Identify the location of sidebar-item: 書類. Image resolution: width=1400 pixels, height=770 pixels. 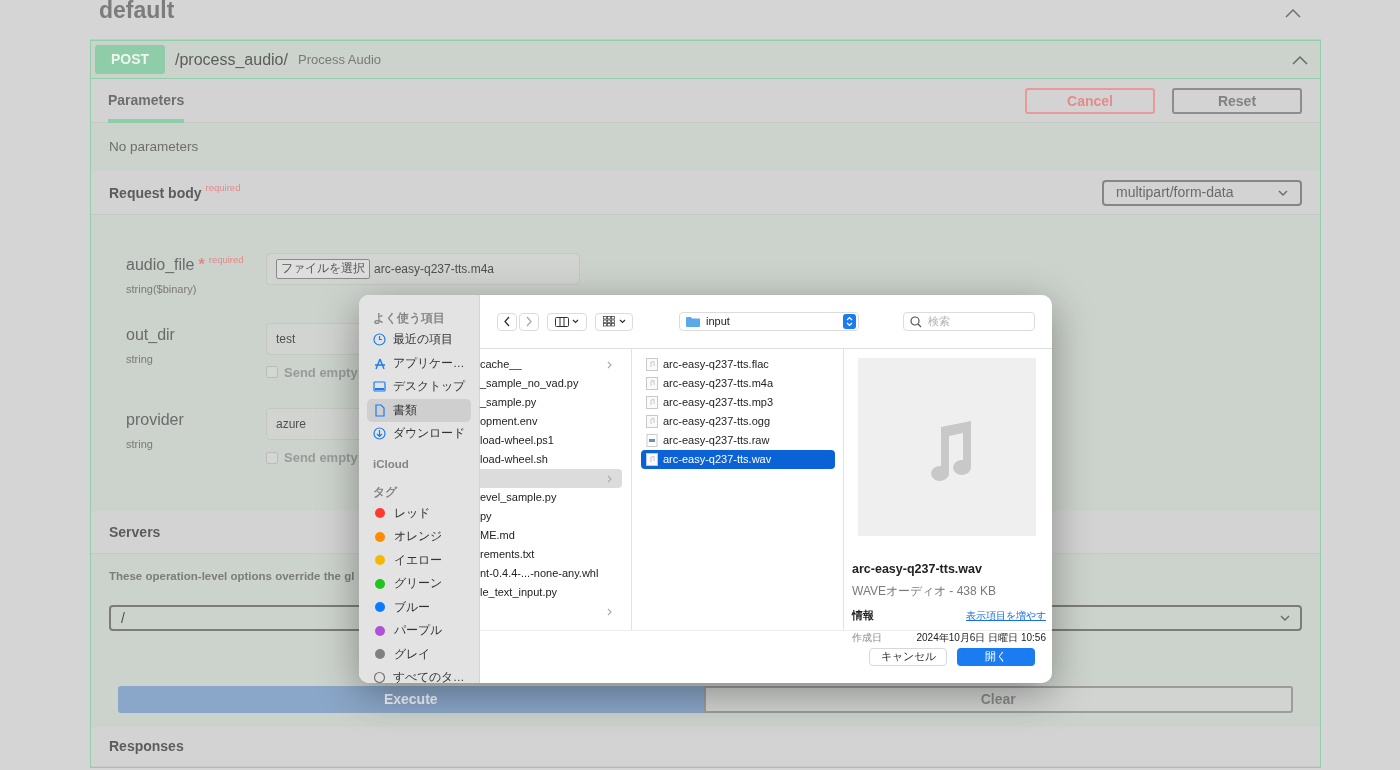
(419, 410).